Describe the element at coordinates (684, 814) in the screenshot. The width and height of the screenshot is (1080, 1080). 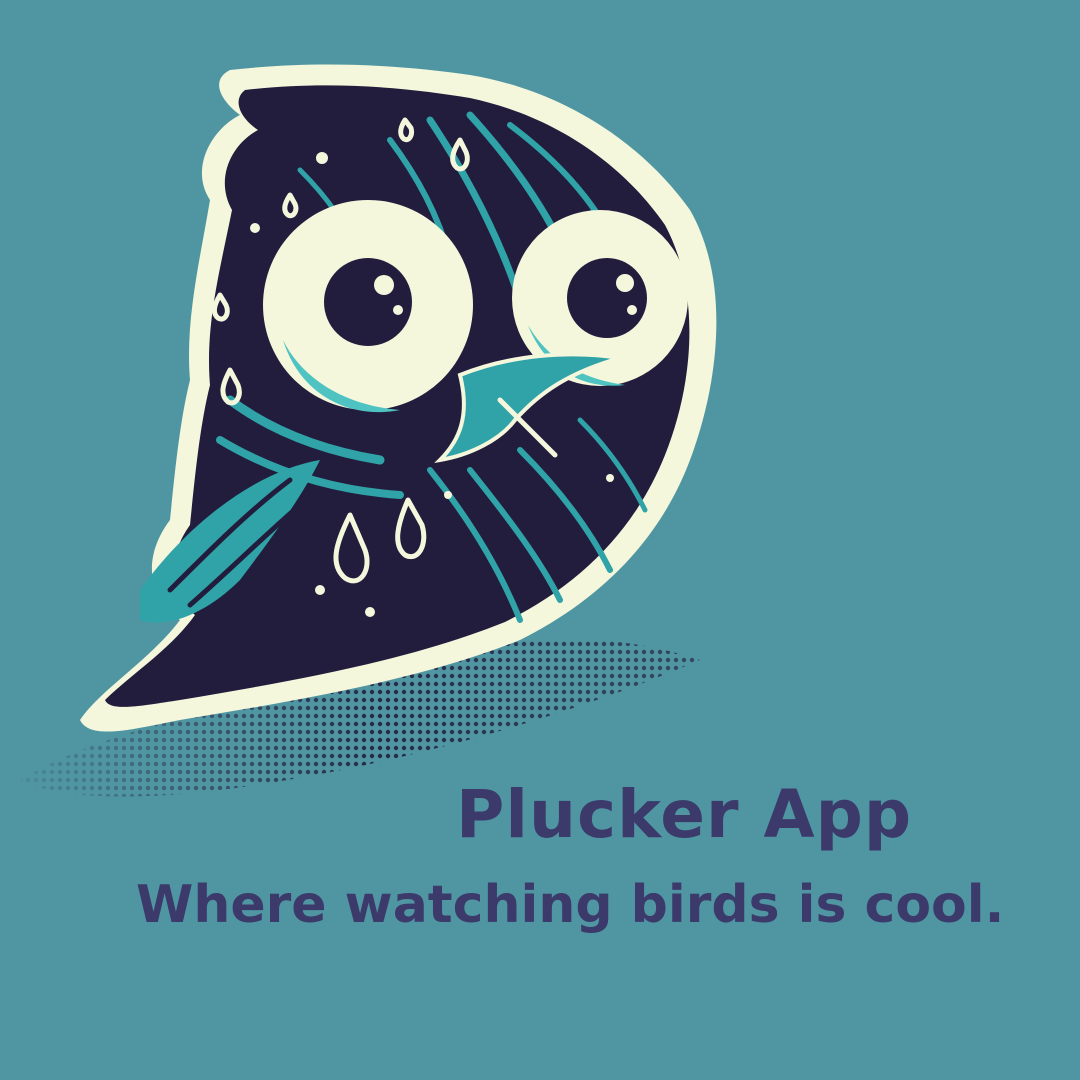
I see `app-title: Plucker App` at that location.